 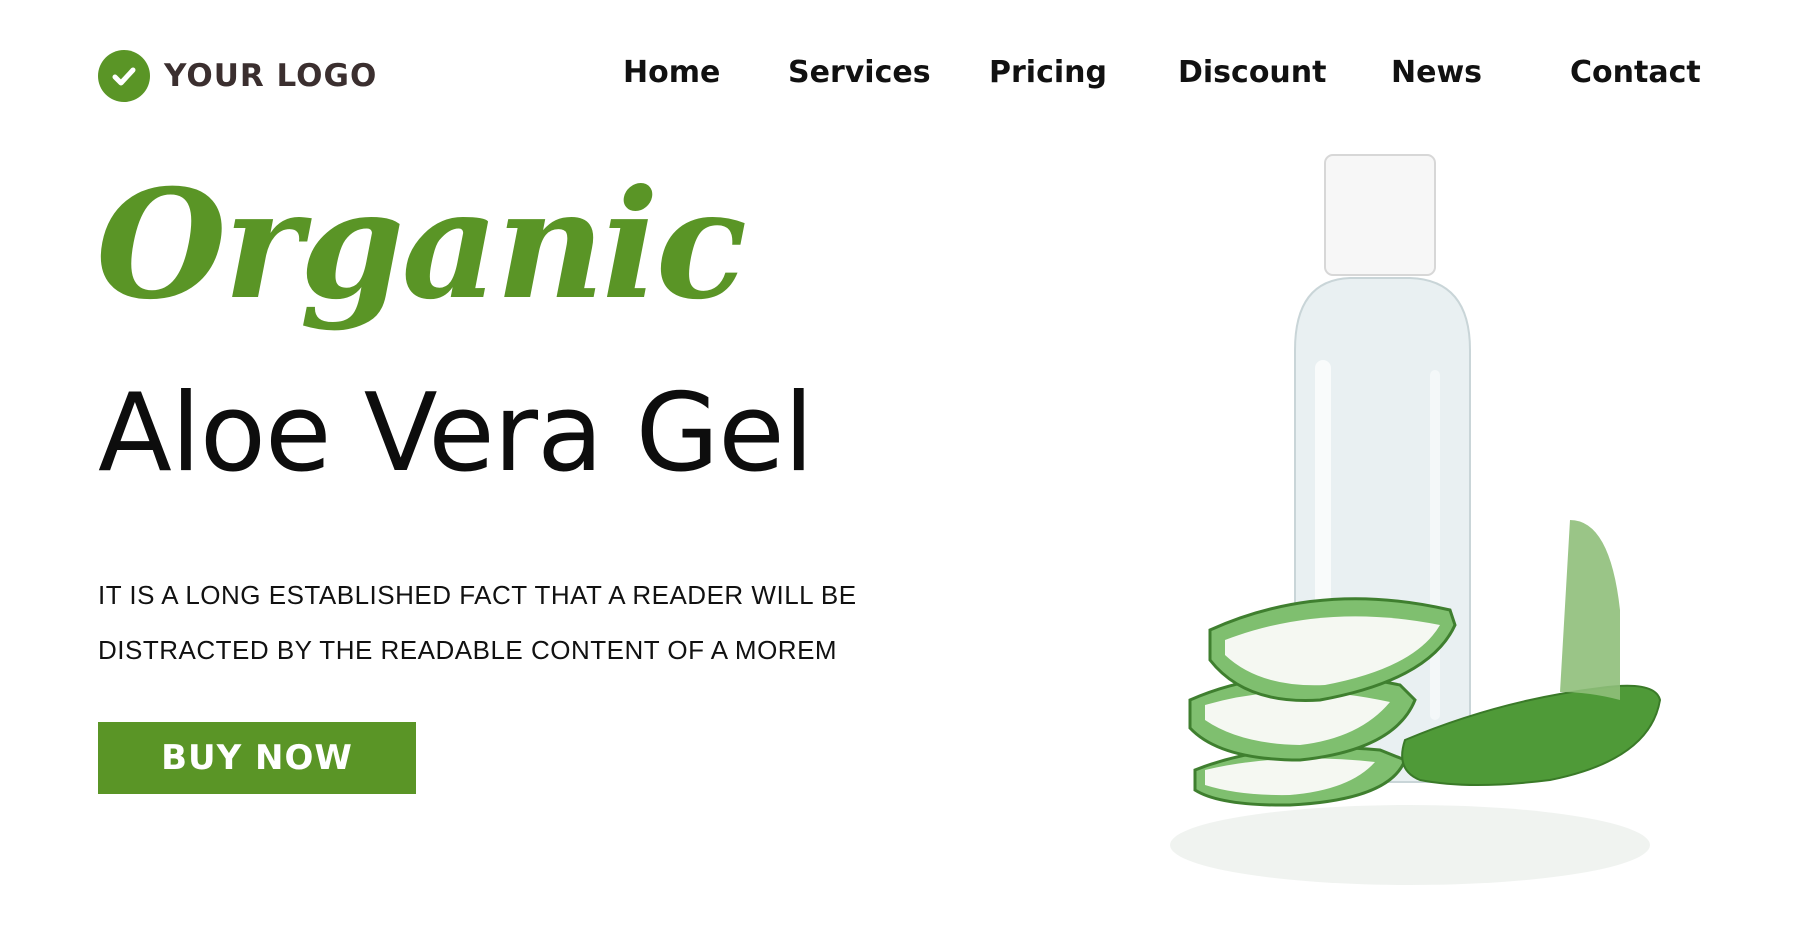 I want to click on buy-now-button: BUY NOW, so click(x=257, y=758).